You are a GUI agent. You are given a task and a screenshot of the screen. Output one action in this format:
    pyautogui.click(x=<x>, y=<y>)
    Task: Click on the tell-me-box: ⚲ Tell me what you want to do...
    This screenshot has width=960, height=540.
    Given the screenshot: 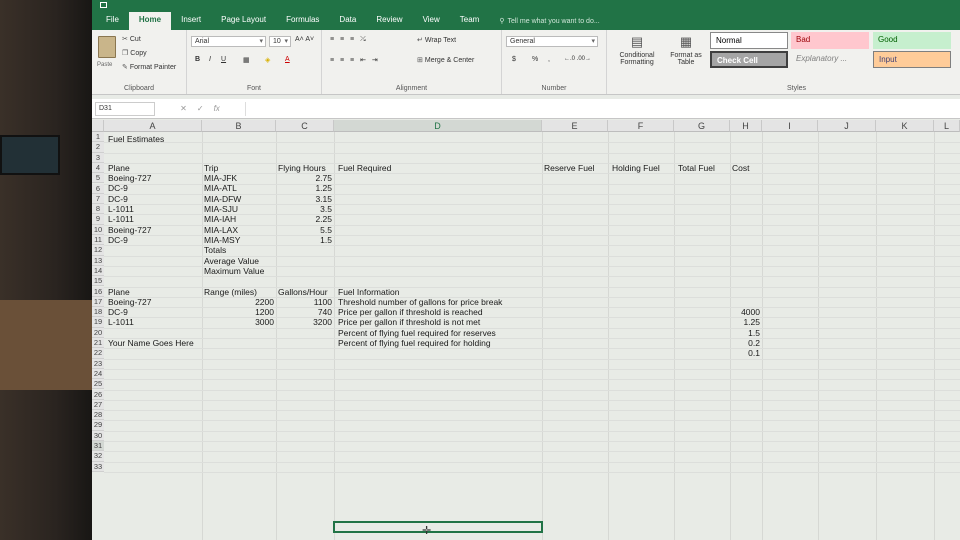 What is the action you would take?
    pyautogui.click(x=549, y=21)
    